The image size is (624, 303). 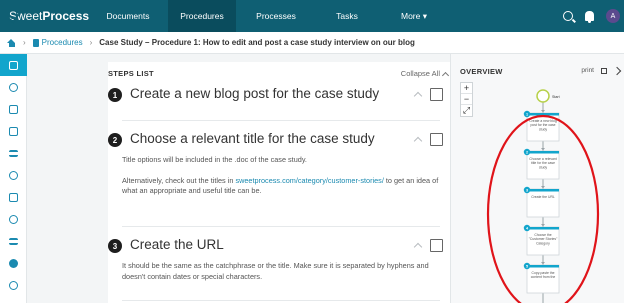 I want to click on sidebar-button-clock, so click(x=13, y=87).